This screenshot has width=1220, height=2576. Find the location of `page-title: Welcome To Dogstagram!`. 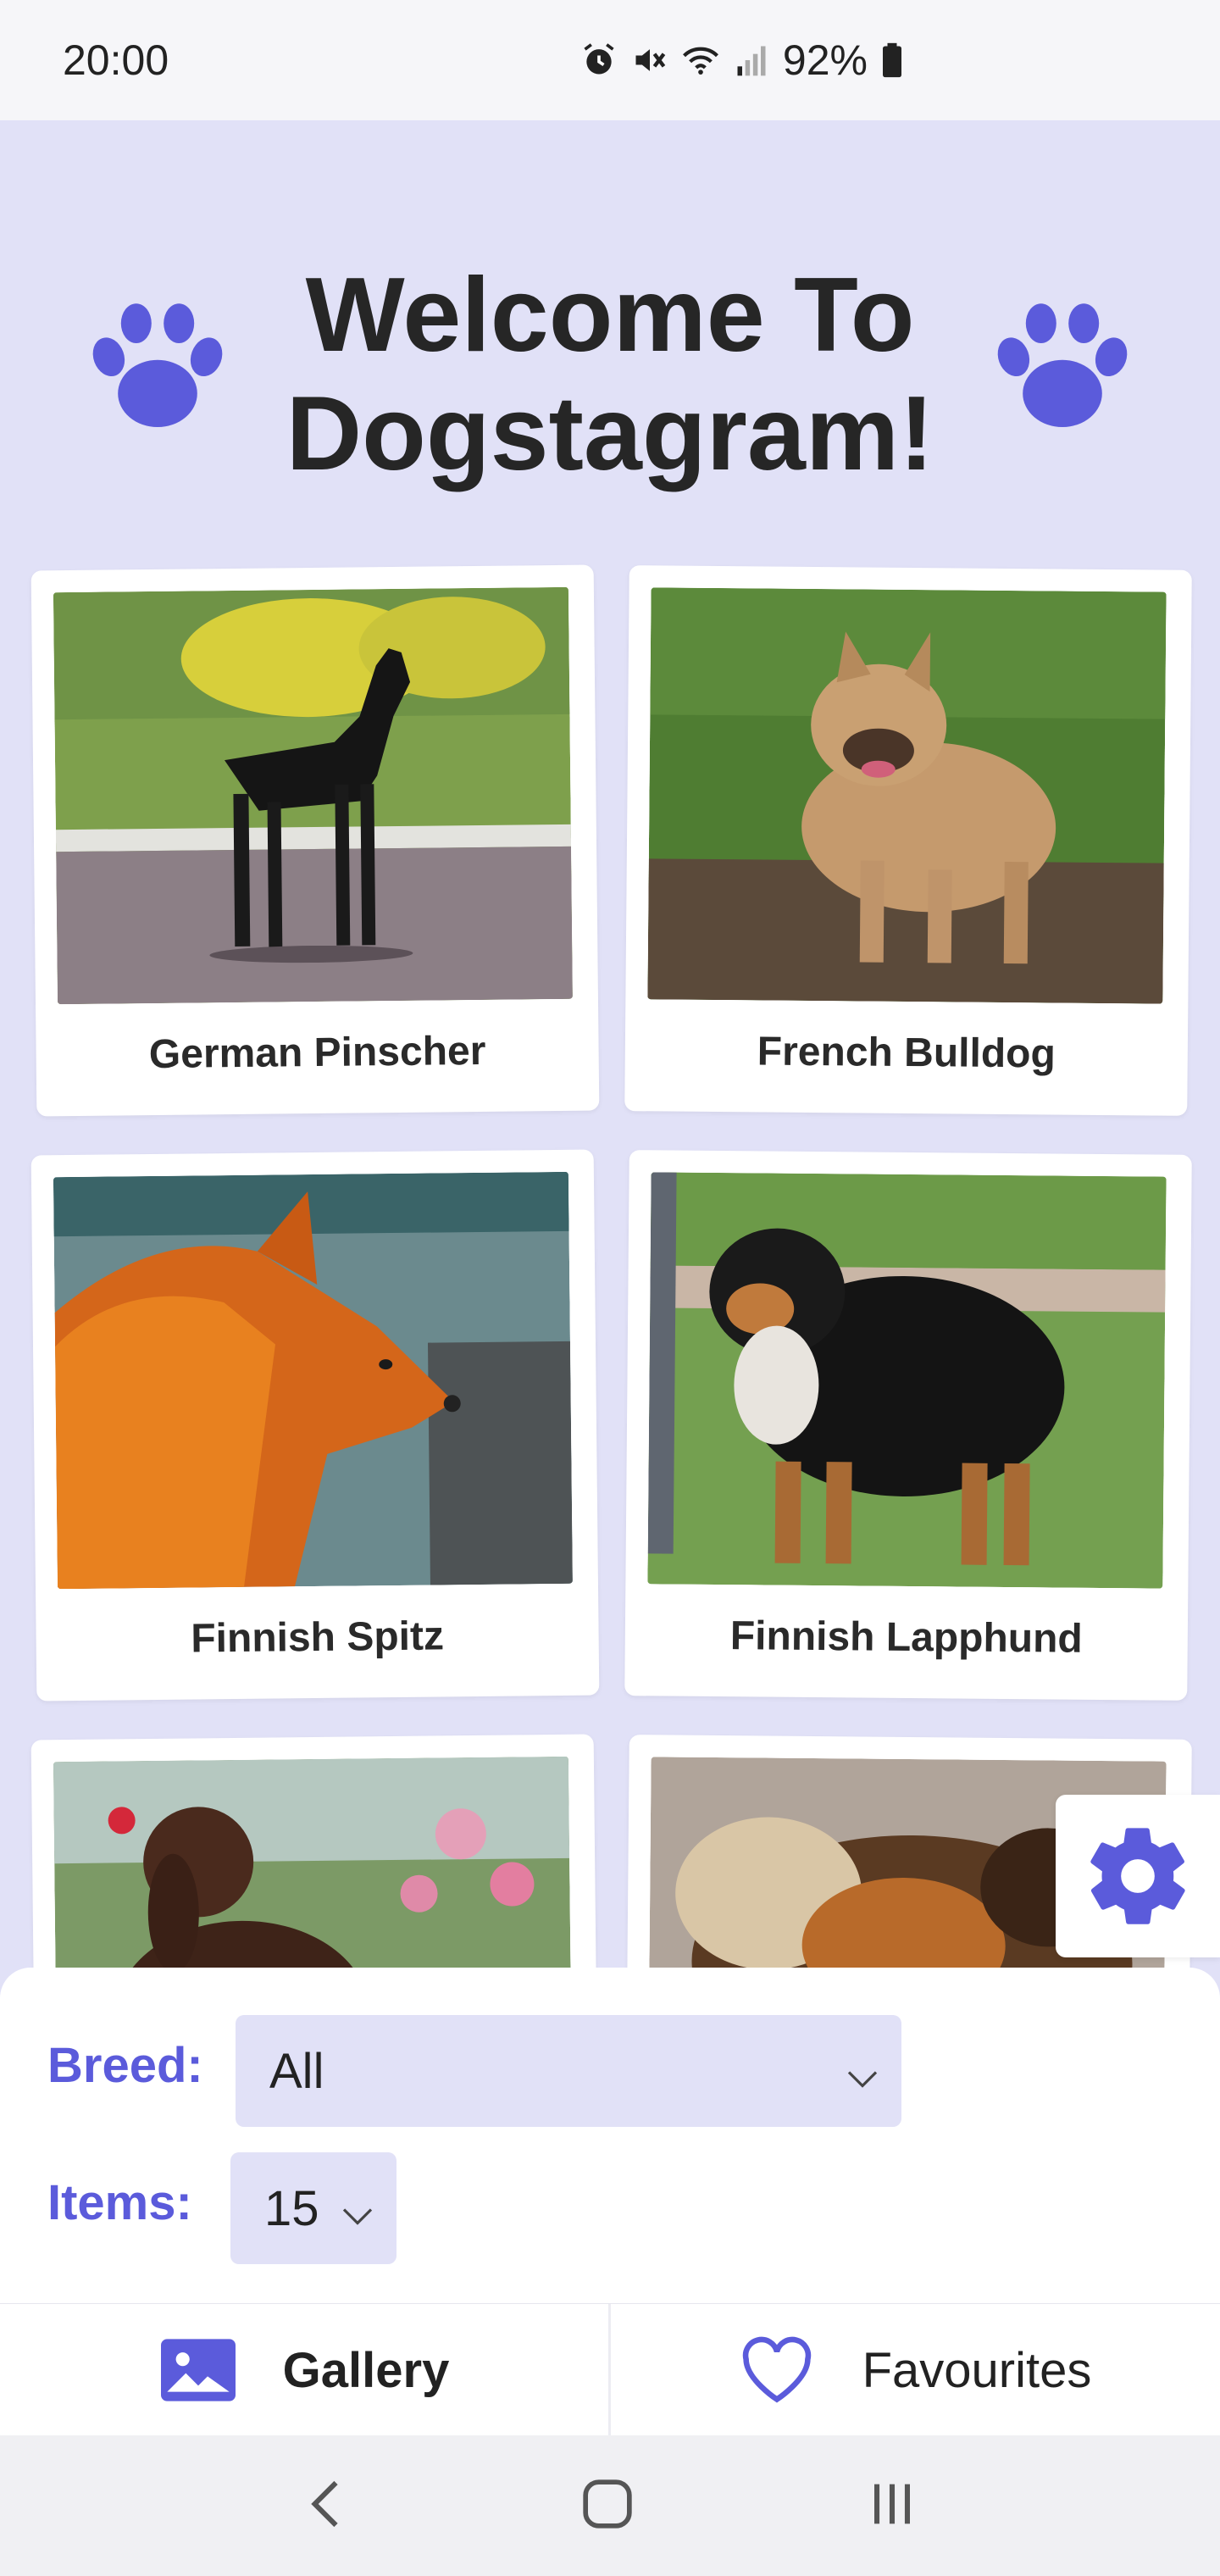

page-title: Welcome To Dogstagram! is located at coordinates (610, 374).